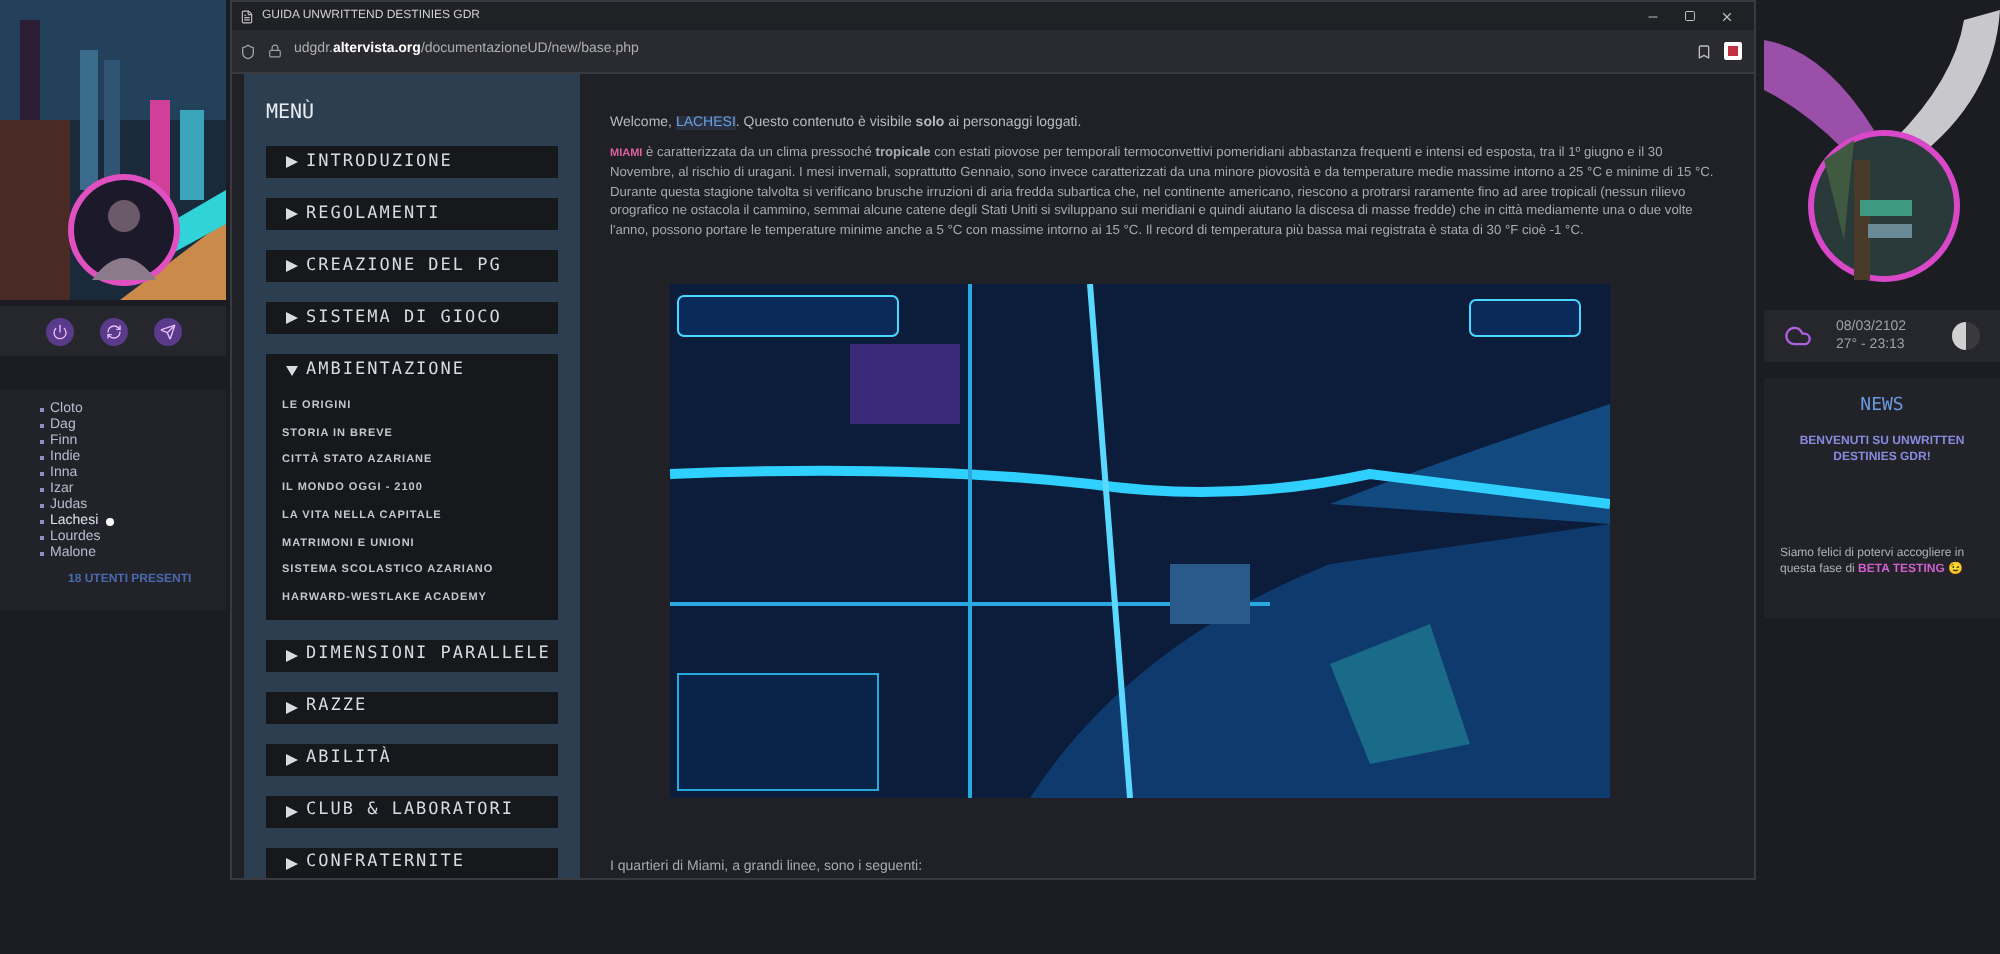 The image size is (2000, 954). Describe the element at coordinates (412, 759) in the screenshot. I see `menu-section: ABILITÀ` at that location.